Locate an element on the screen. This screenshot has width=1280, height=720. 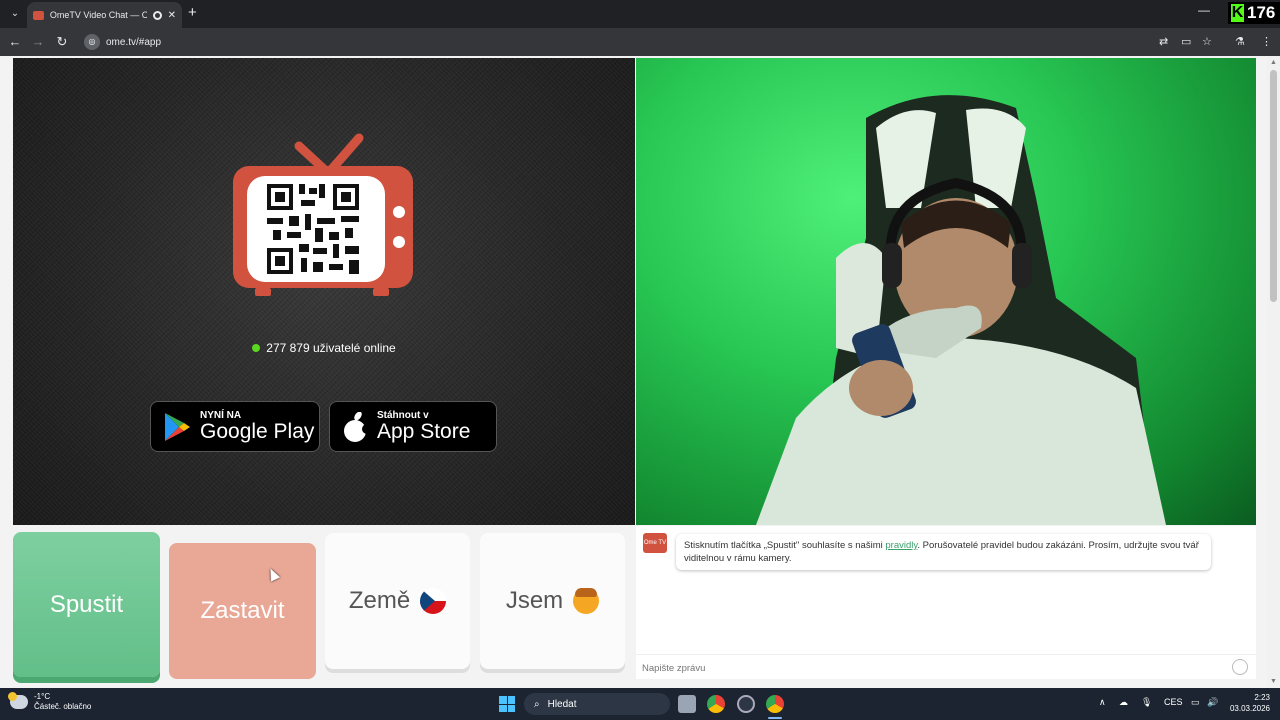
close-tab-icon: ✕ is located at coordinates (172, 15).